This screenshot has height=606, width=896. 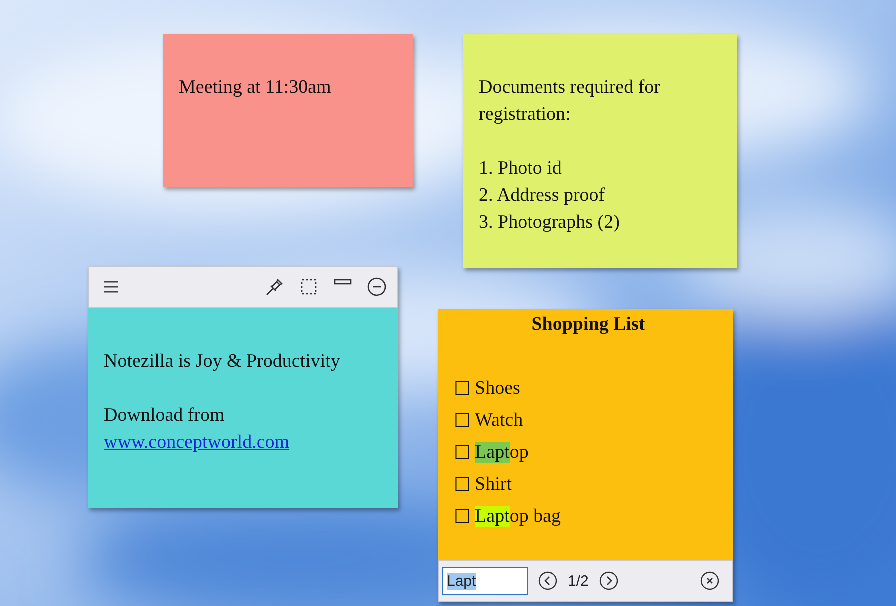 What do you see at coordinates (165, 416) in the screenshot?
I see `note-text: Download from` at bounding box center [165, 416].